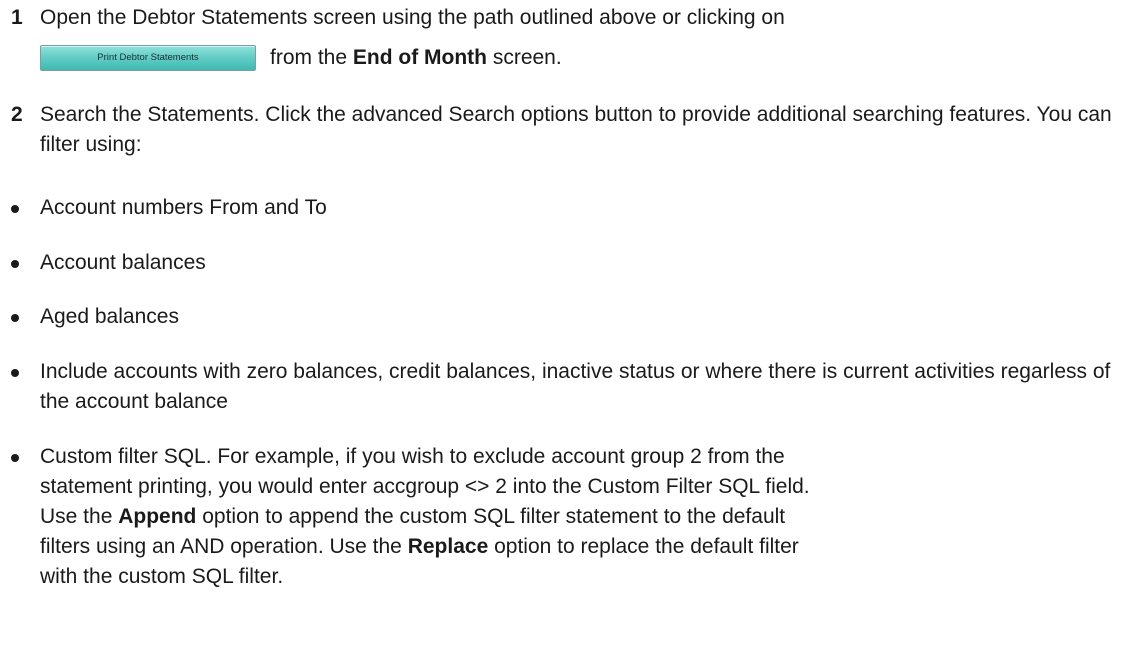  I want to click on step-number: 2, so click(17, 114).